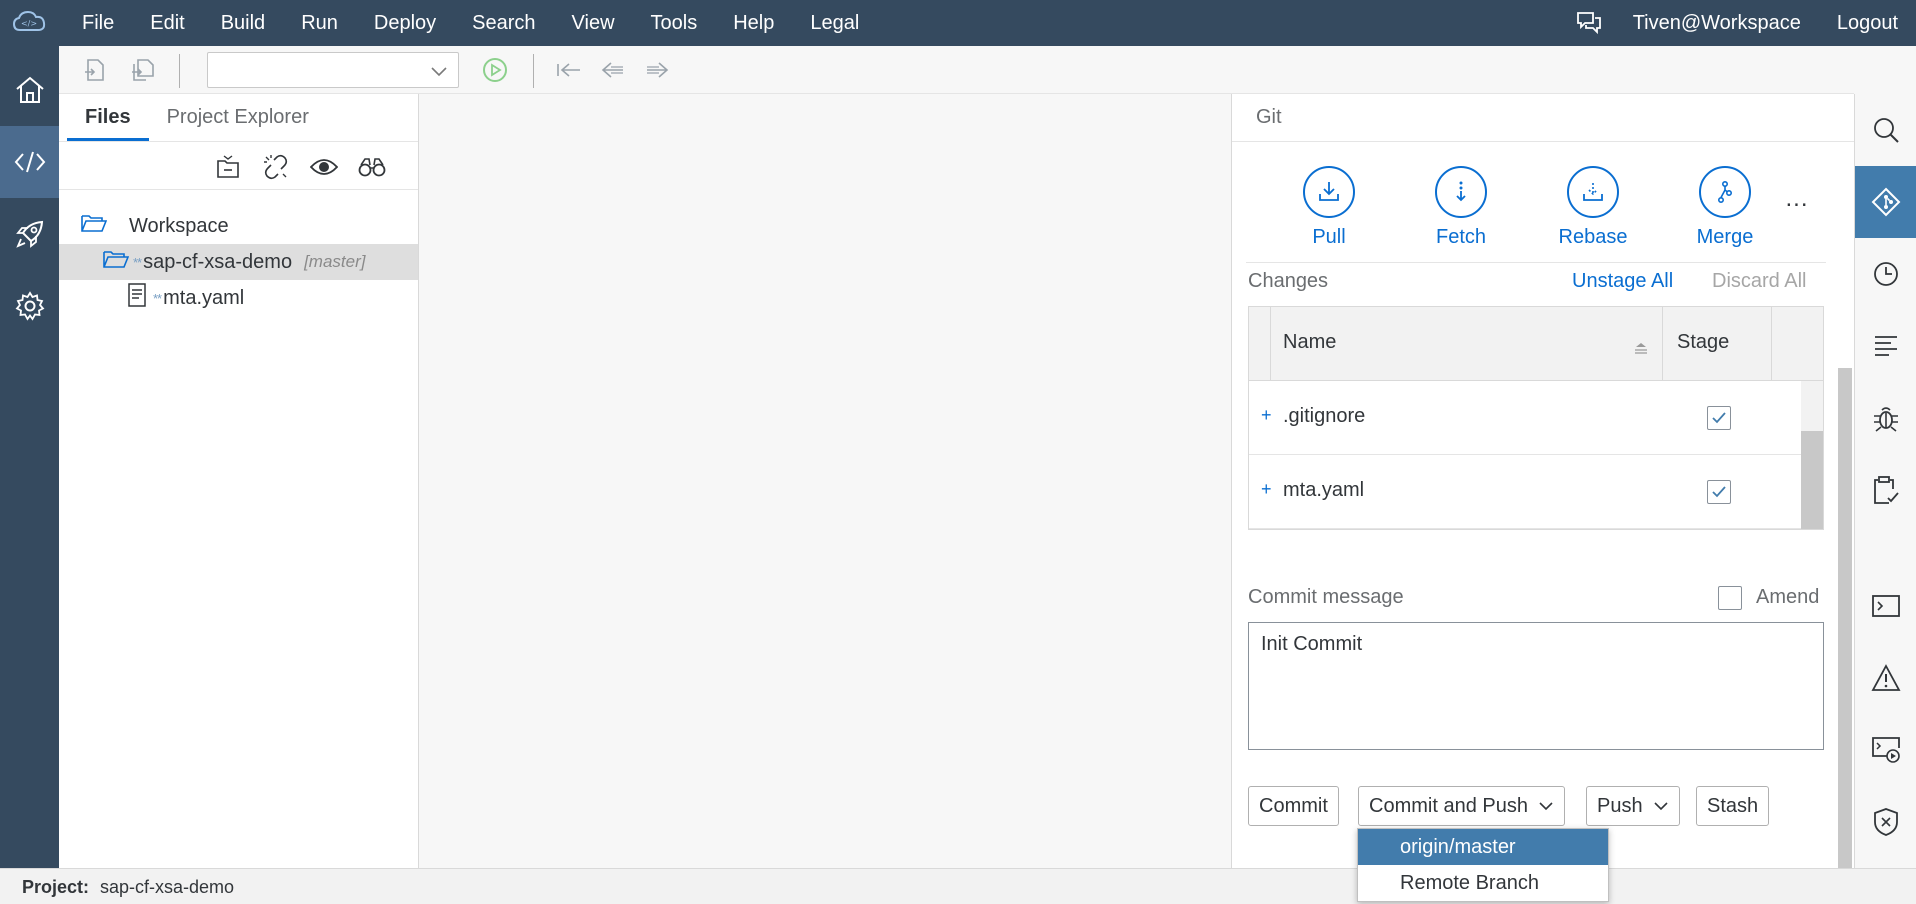  I want to click on tree-item-project: ** sap-cf-xsa-demo [master], so click(238, 262).